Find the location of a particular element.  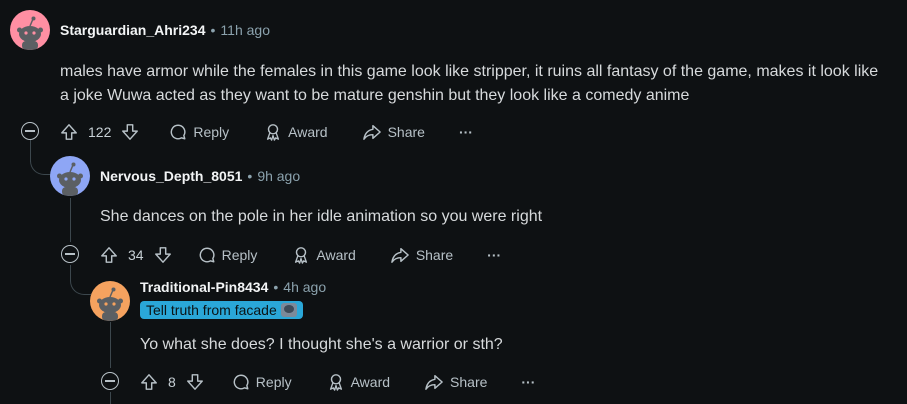

comment-actions: 122 Reply Award Share ··· is located at coordinates (266, 132).